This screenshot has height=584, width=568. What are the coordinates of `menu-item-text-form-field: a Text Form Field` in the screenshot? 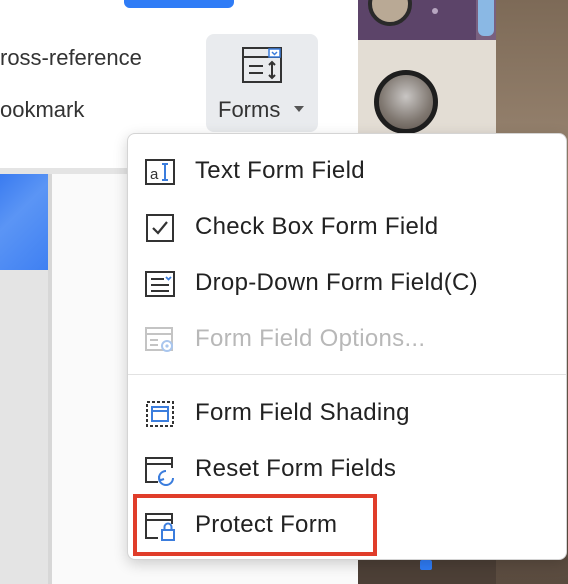 It's located at (347, 172).